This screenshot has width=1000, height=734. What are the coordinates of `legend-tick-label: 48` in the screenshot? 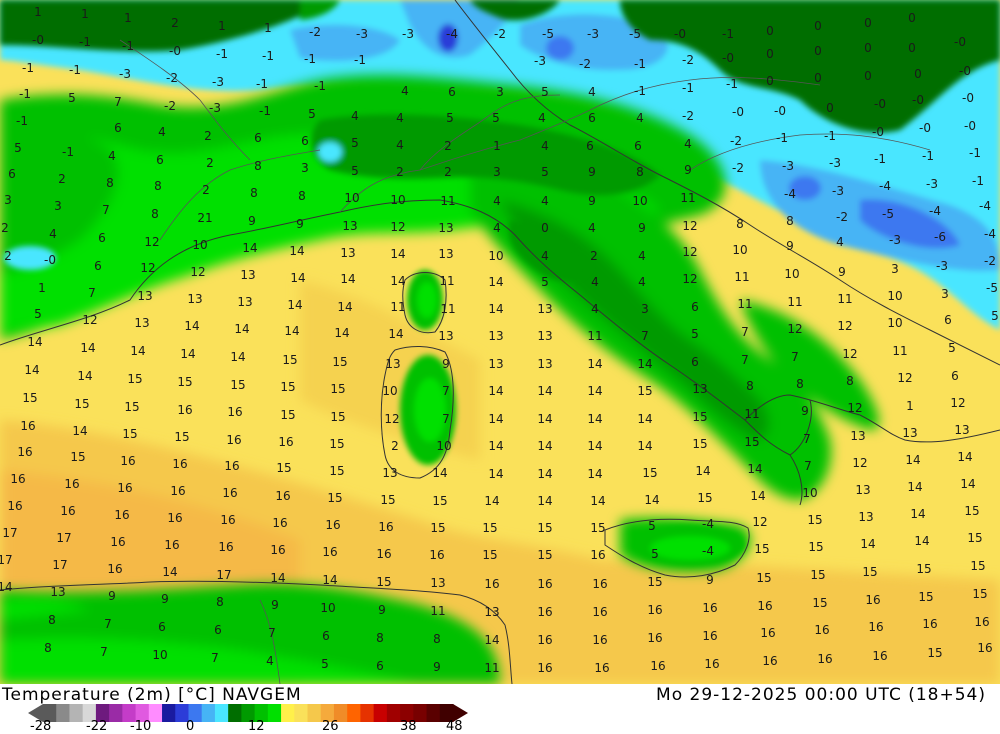 It's located at (454, 726).